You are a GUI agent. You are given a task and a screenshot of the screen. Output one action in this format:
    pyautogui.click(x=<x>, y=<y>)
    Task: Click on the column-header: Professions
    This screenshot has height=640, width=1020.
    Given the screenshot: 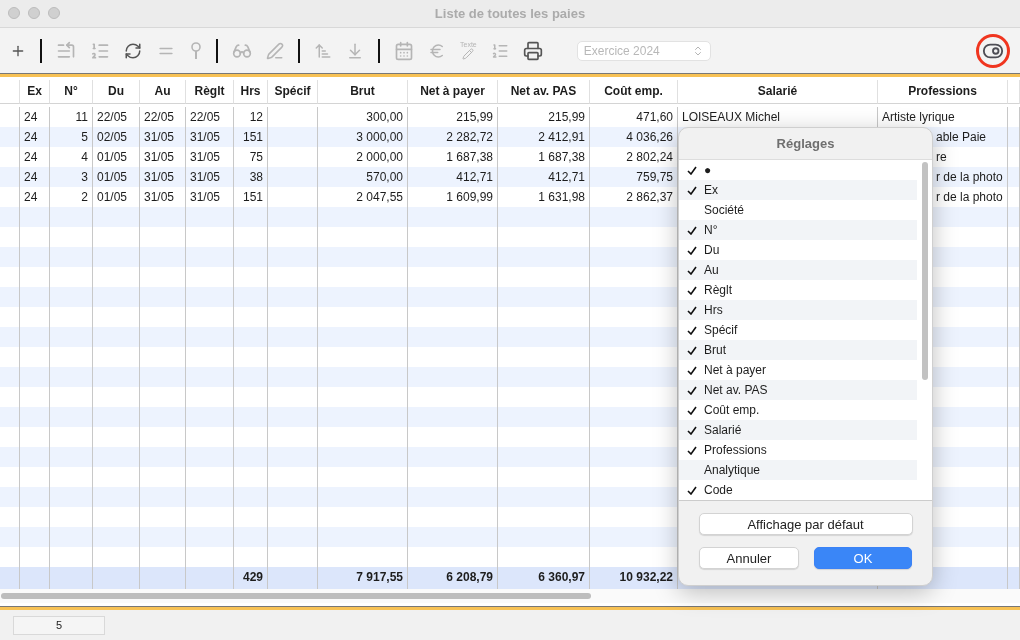 What is the action you would take?
    pyautogui.click(x=943, y=92)
    